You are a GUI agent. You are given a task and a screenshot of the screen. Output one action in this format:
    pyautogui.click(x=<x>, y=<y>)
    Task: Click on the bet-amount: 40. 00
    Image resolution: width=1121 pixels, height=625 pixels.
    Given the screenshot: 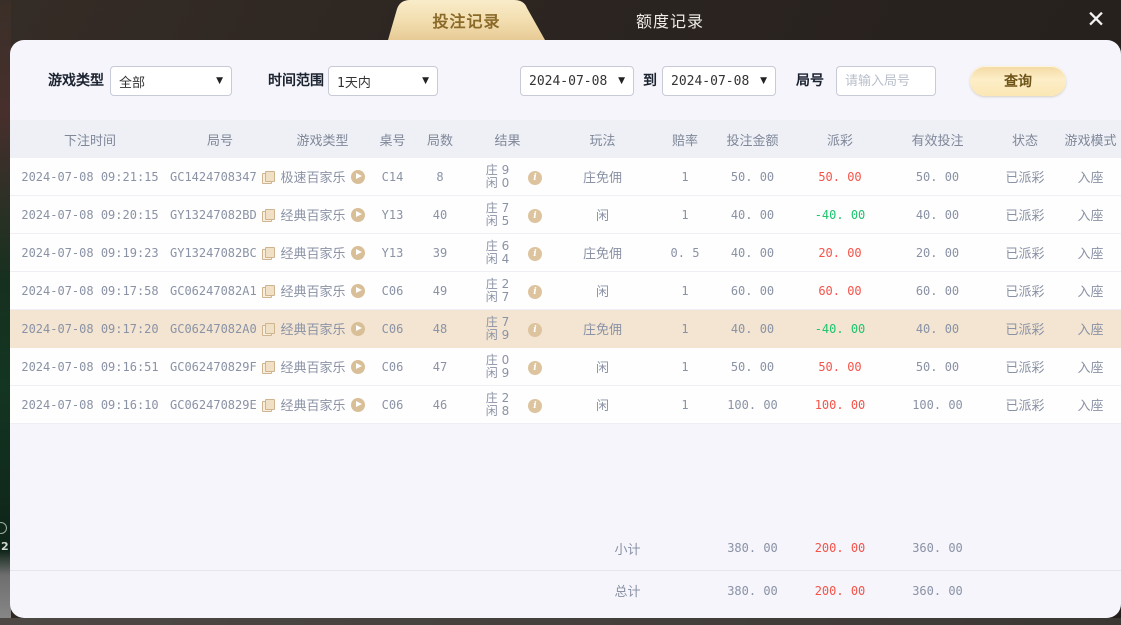 What is the action you would take?
    pyautogui.click(x=752, y=252)
    